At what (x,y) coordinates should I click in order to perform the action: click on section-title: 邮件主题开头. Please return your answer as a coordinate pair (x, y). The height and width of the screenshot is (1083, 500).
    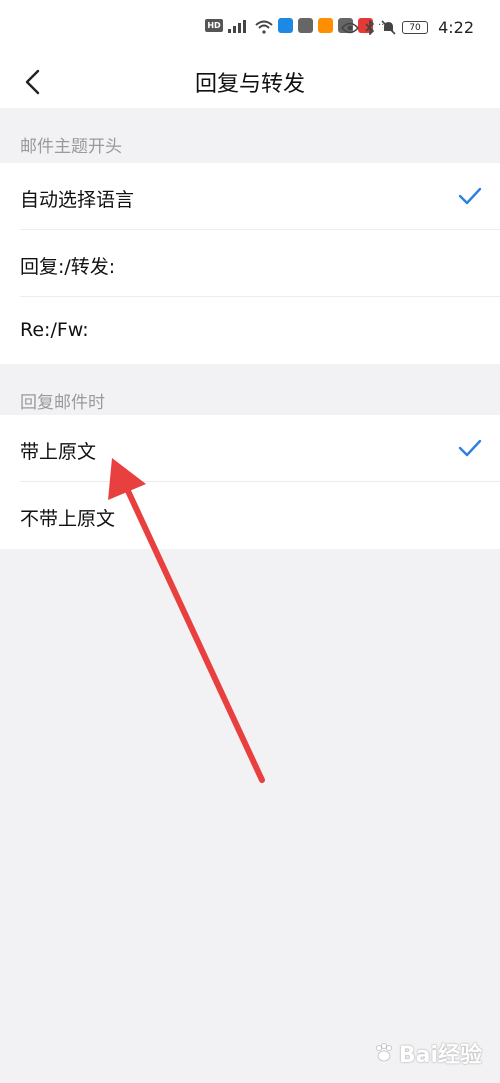
    Looking at the image, I should click on (71, 147).